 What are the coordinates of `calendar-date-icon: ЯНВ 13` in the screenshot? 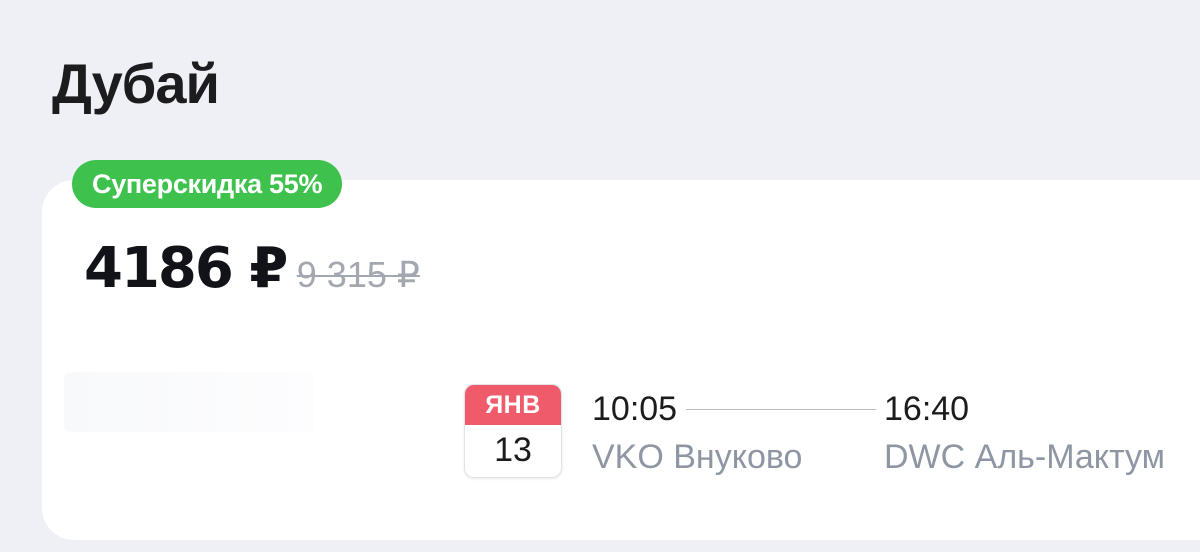 It's located at (513, 431).